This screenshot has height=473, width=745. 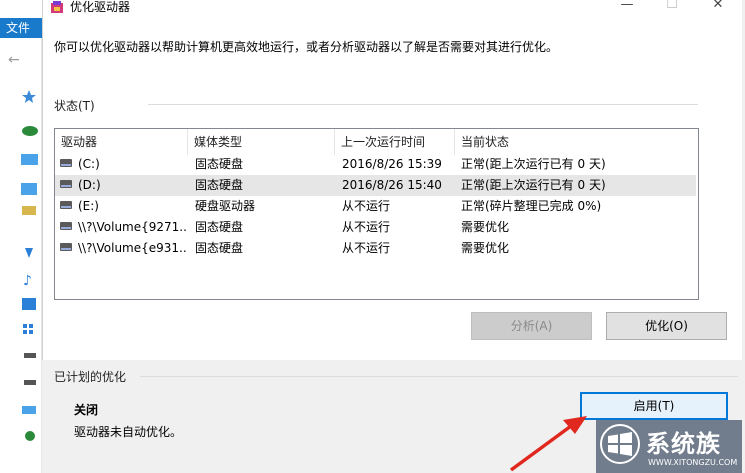 I want to click on ribbon-file-tab: 文件, so click(x=21, y=28).